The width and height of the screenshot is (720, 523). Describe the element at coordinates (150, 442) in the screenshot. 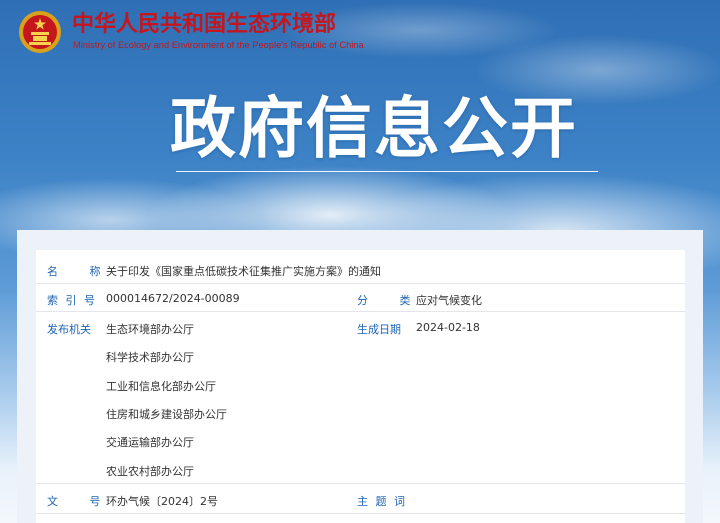

I see `issuer-item: 交通运输部办公厅` at that location.